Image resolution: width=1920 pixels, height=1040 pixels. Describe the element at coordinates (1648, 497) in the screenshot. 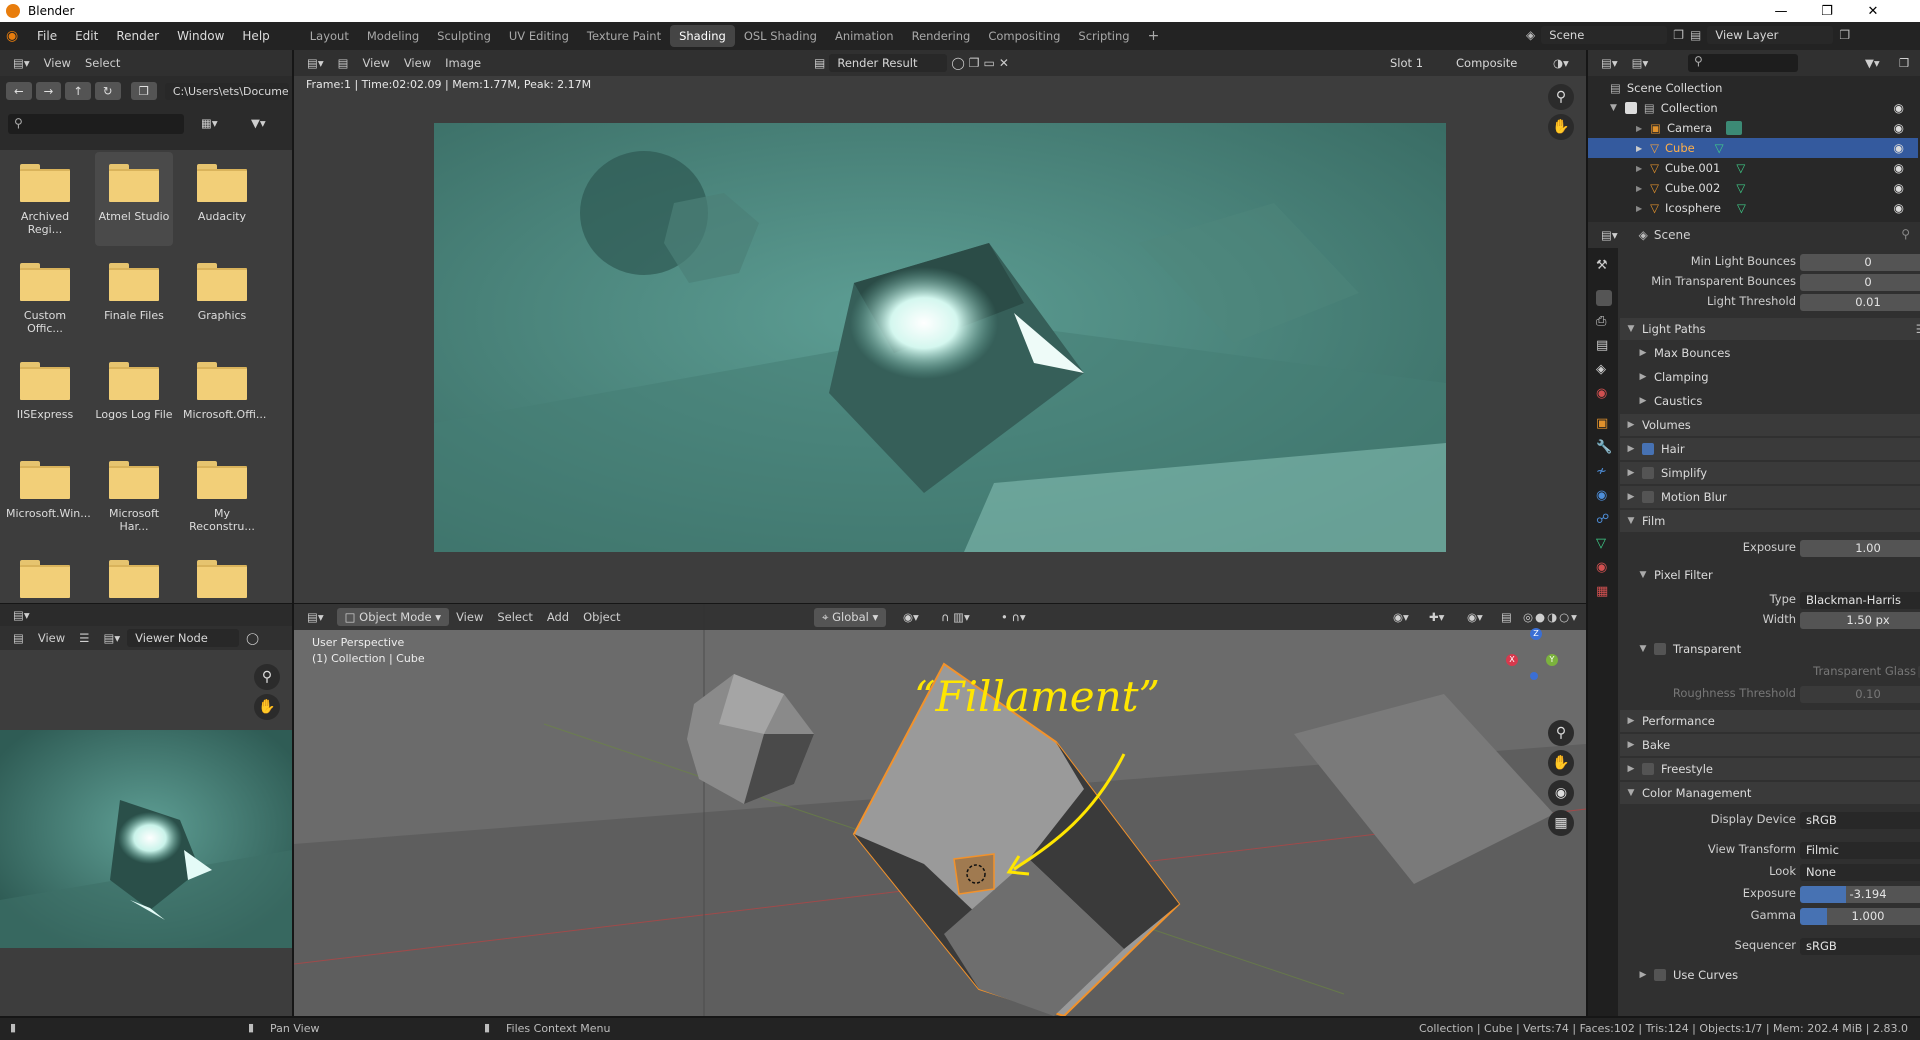

I see `motion-blur-checkbox` at that location.